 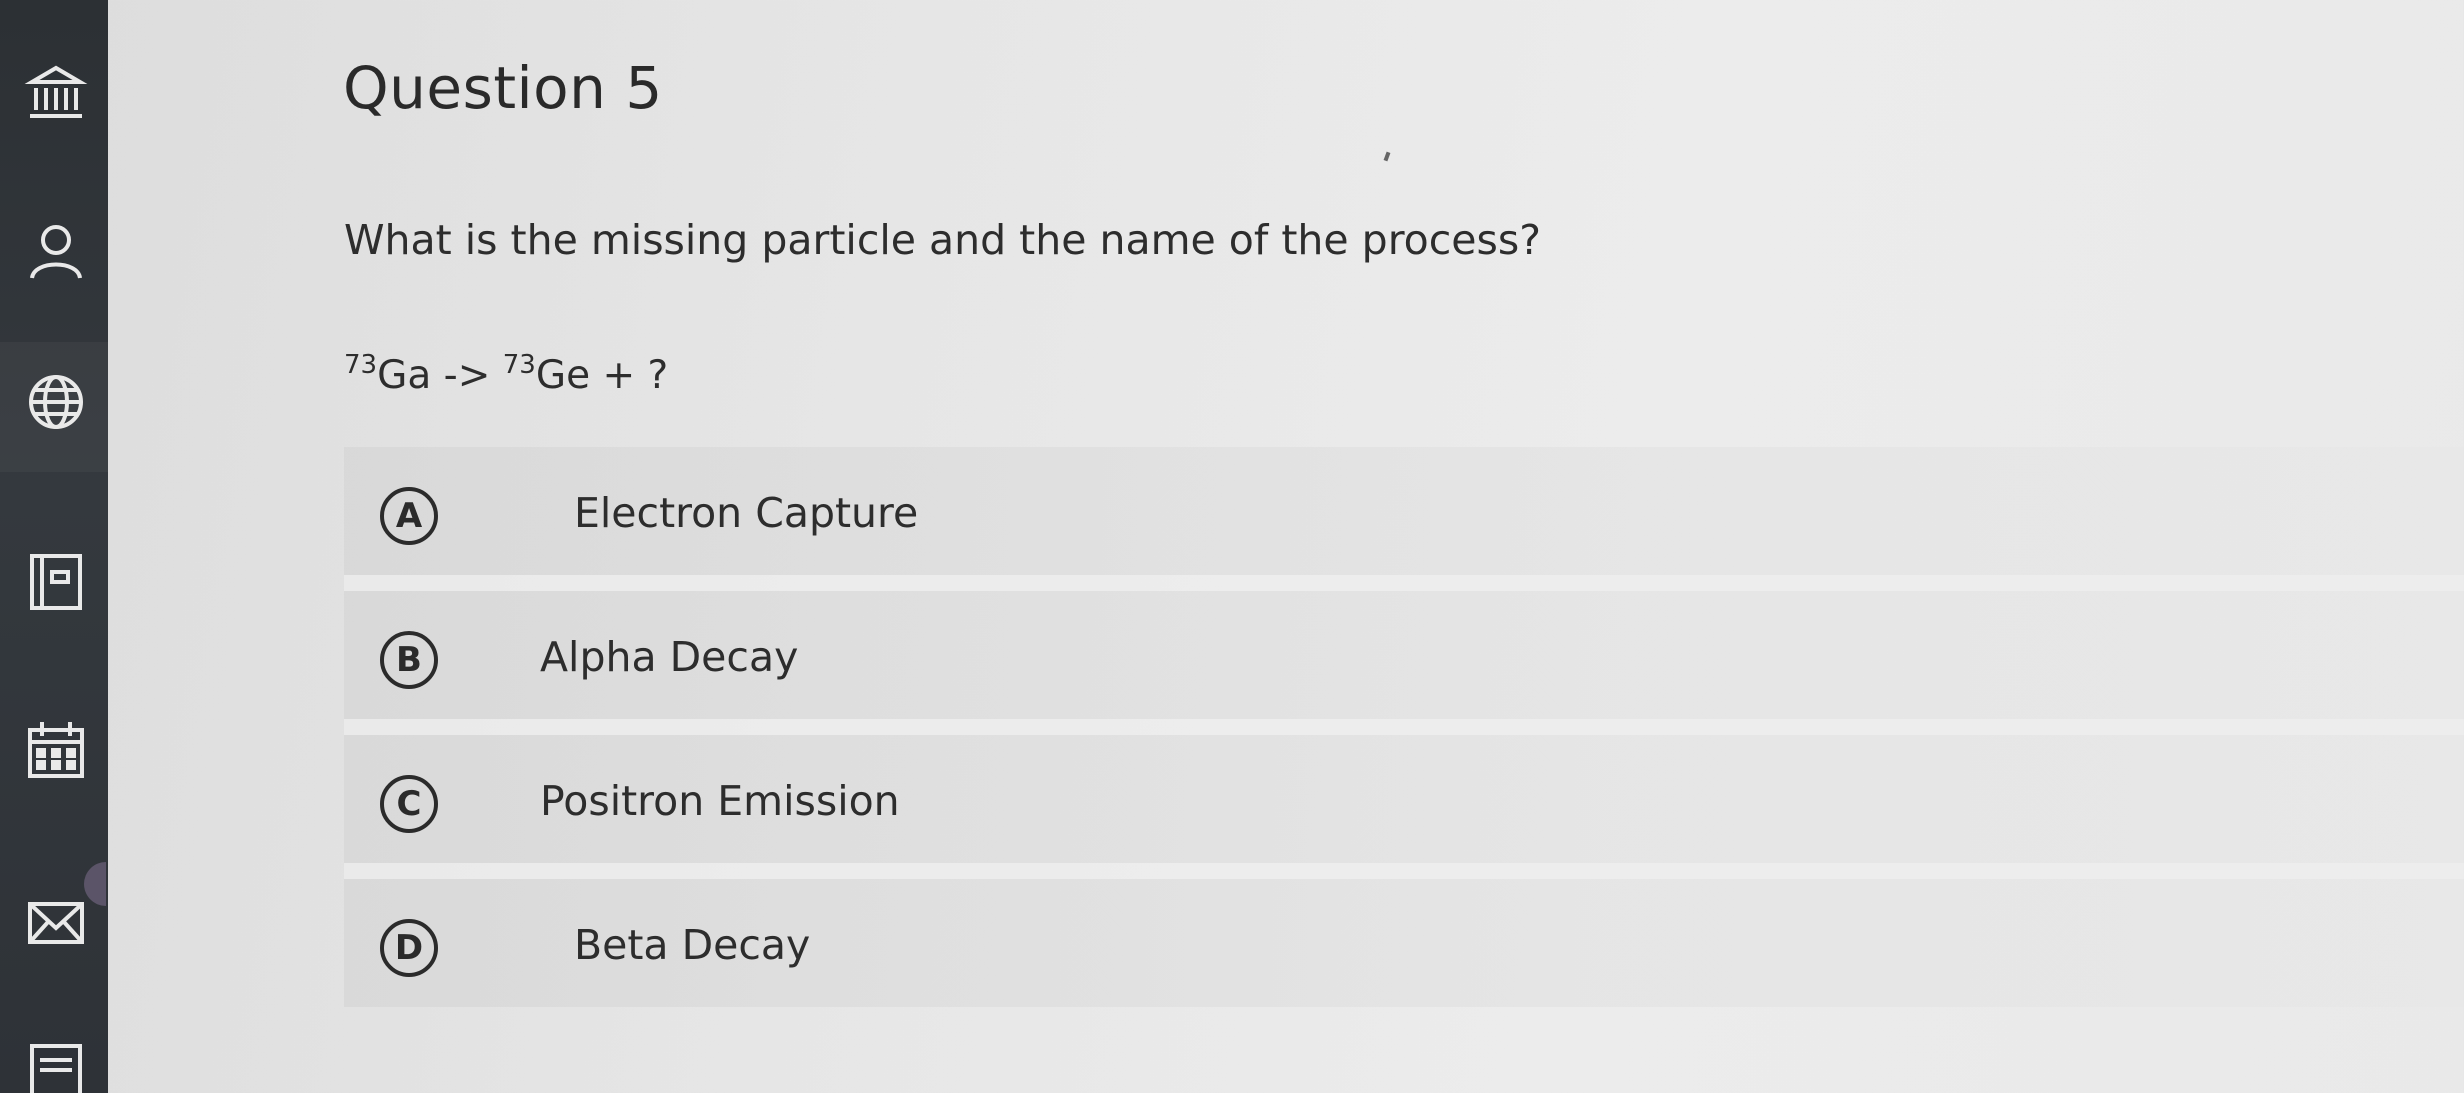 What do you see at coordinates (1404, 799) in the screenshot?
I see `answer-choice-c: C Positron Emission` at bounding box center [1404, 799].